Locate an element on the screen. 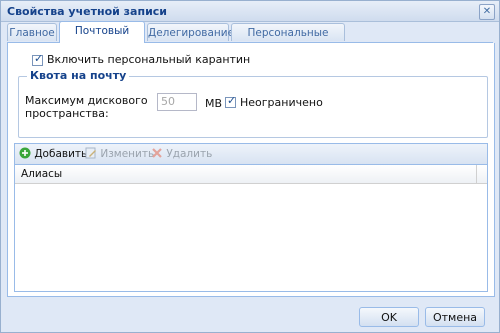 The width and height of the screenshot is (500, 333). tab-general: Главное is located at coordinates (32, 32).